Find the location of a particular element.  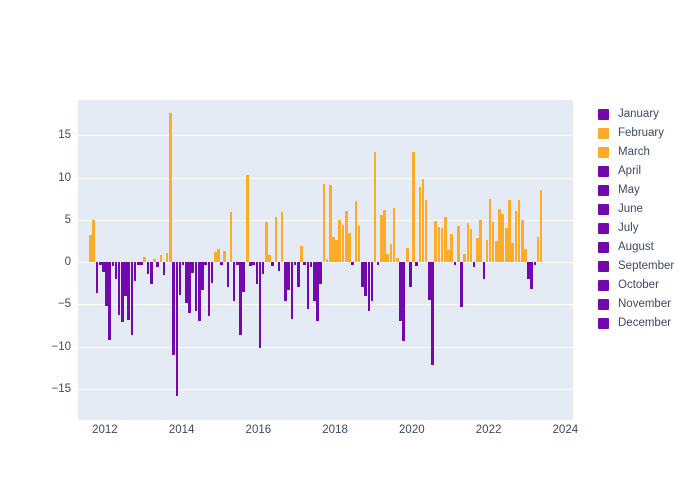

legend-item-label: June is located at coordinates (630, 209).